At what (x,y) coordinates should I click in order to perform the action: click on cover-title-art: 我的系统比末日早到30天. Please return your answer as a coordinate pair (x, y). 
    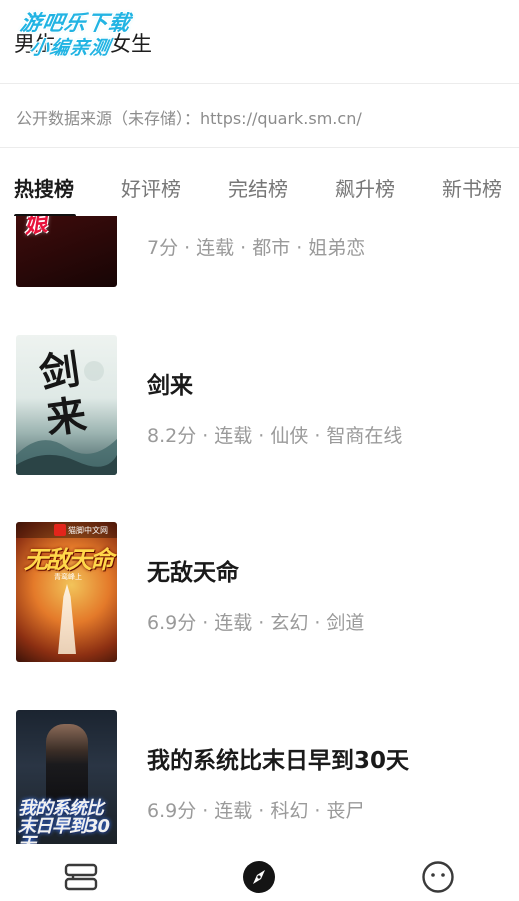
    Looking at the image, I should click on (64, 821).